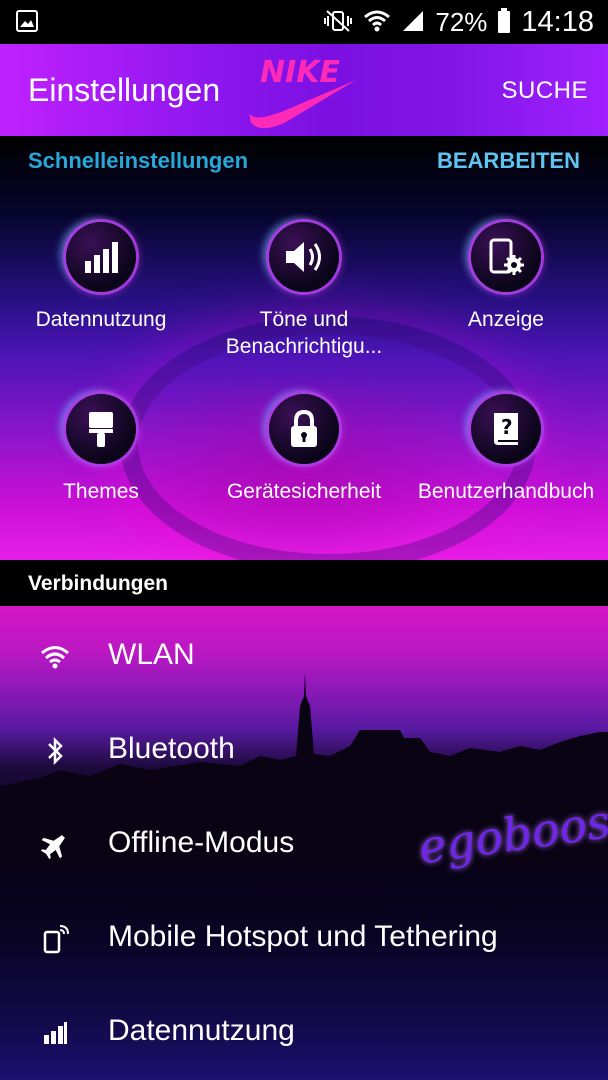 Image resolution: width=608 pixels, height=1080 pixels. I want to click on svg-text: NIKE, so click(300, 72).